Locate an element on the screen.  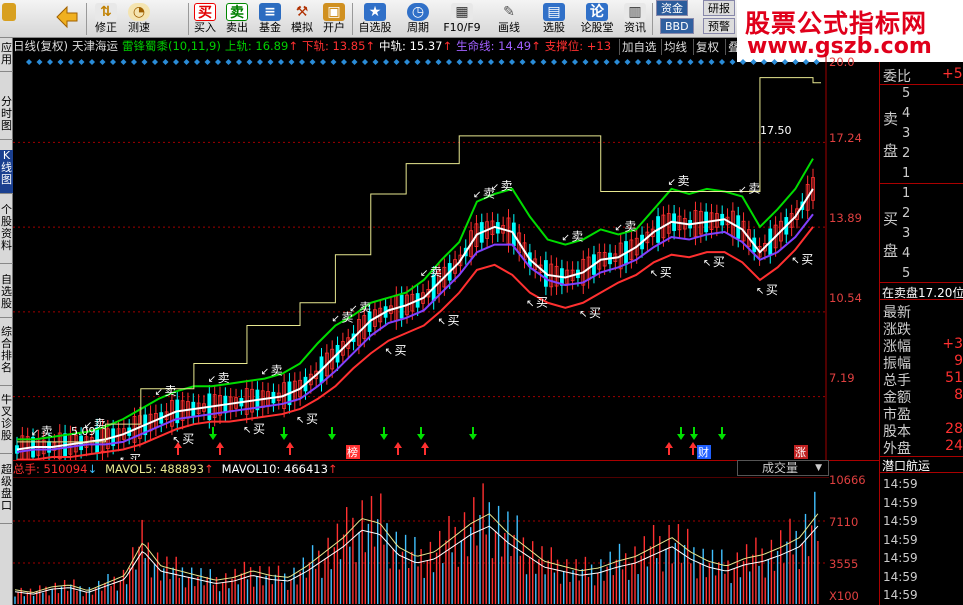
toolbar-label: 修正 is located at coordinates (106, 27).